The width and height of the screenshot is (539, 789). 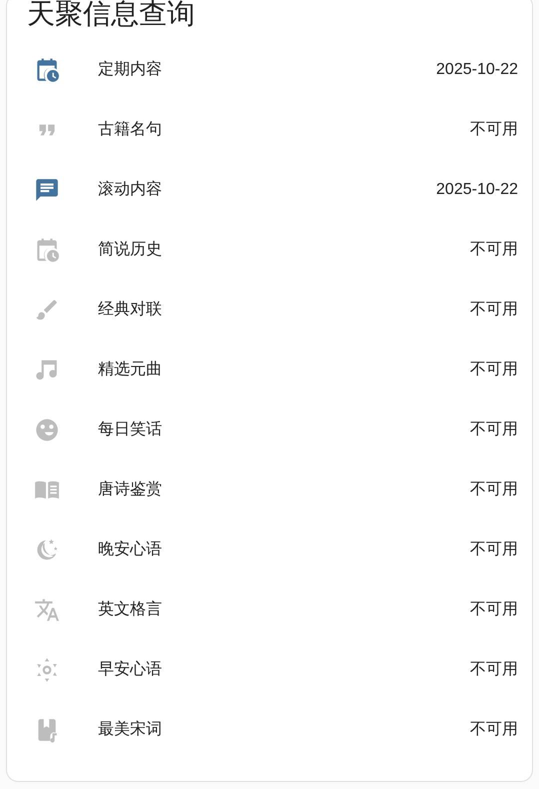 I want to click on entity-name: 每日笑话, so click(x=284, y=430).